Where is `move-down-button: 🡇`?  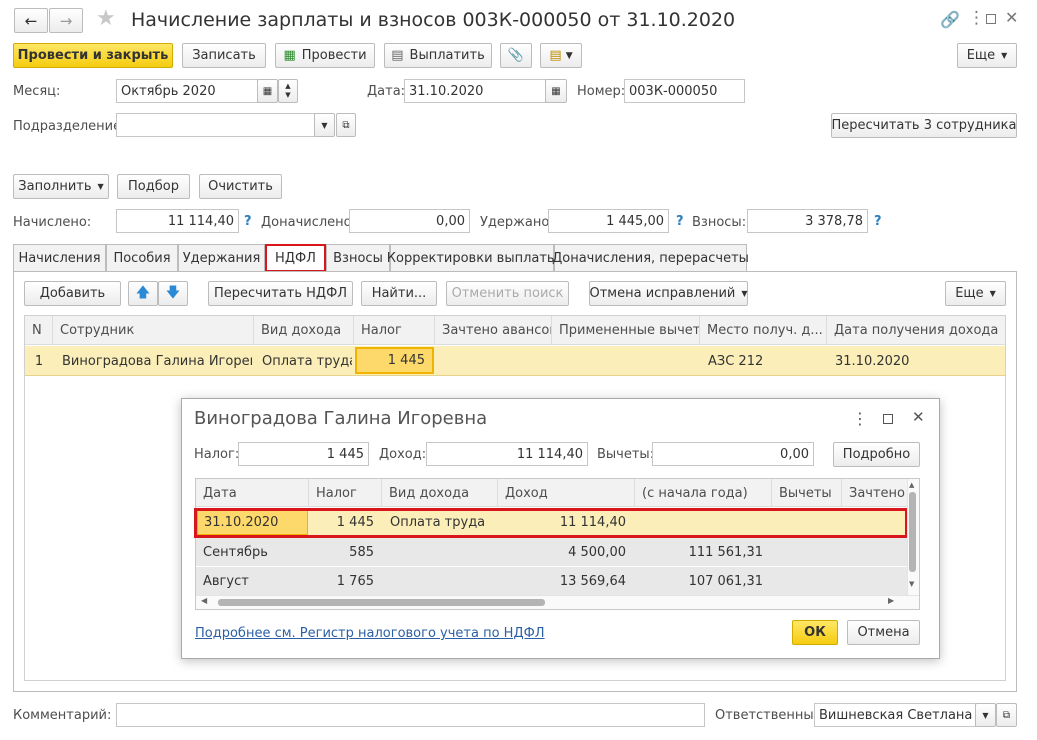 move-down-button: 🡇 is located at coordinates (173, 293).